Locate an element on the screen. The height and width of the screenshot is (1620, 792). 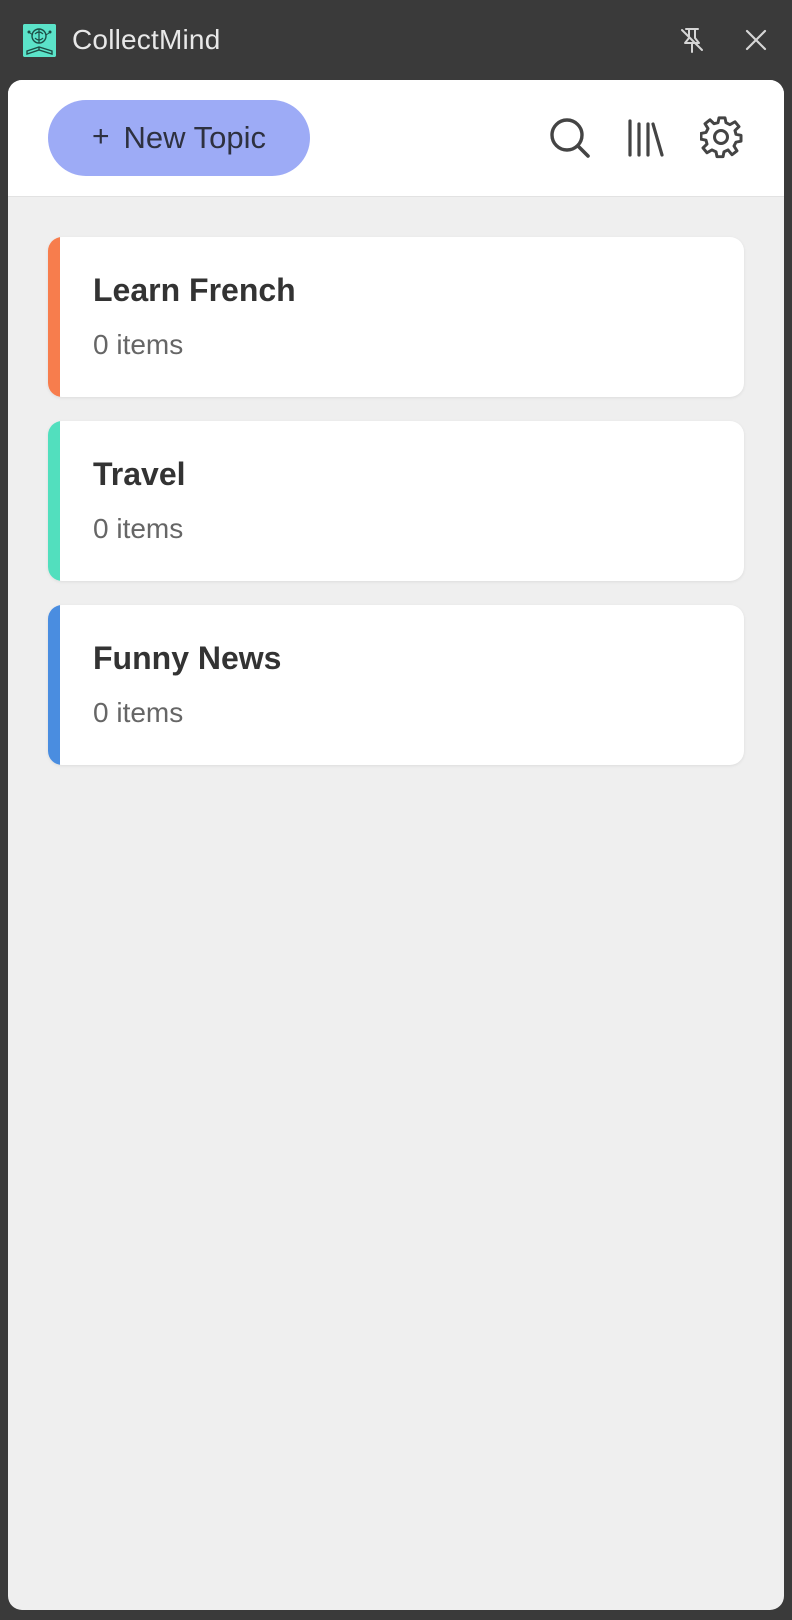
topic-card: Learn French 0 items is located at coordinates (396, 317).